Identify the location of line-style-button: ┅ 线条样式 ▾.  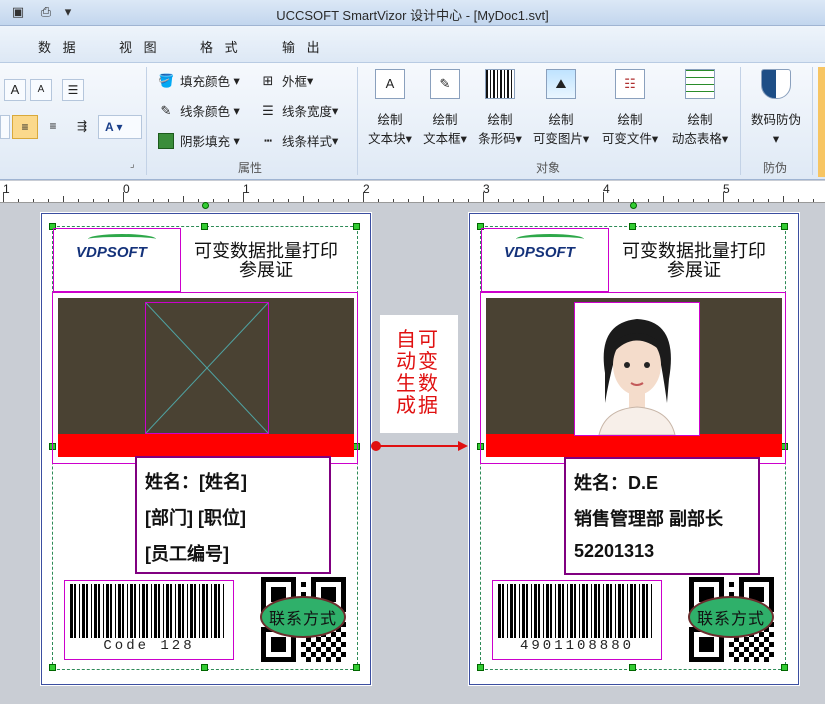
(299, 140).